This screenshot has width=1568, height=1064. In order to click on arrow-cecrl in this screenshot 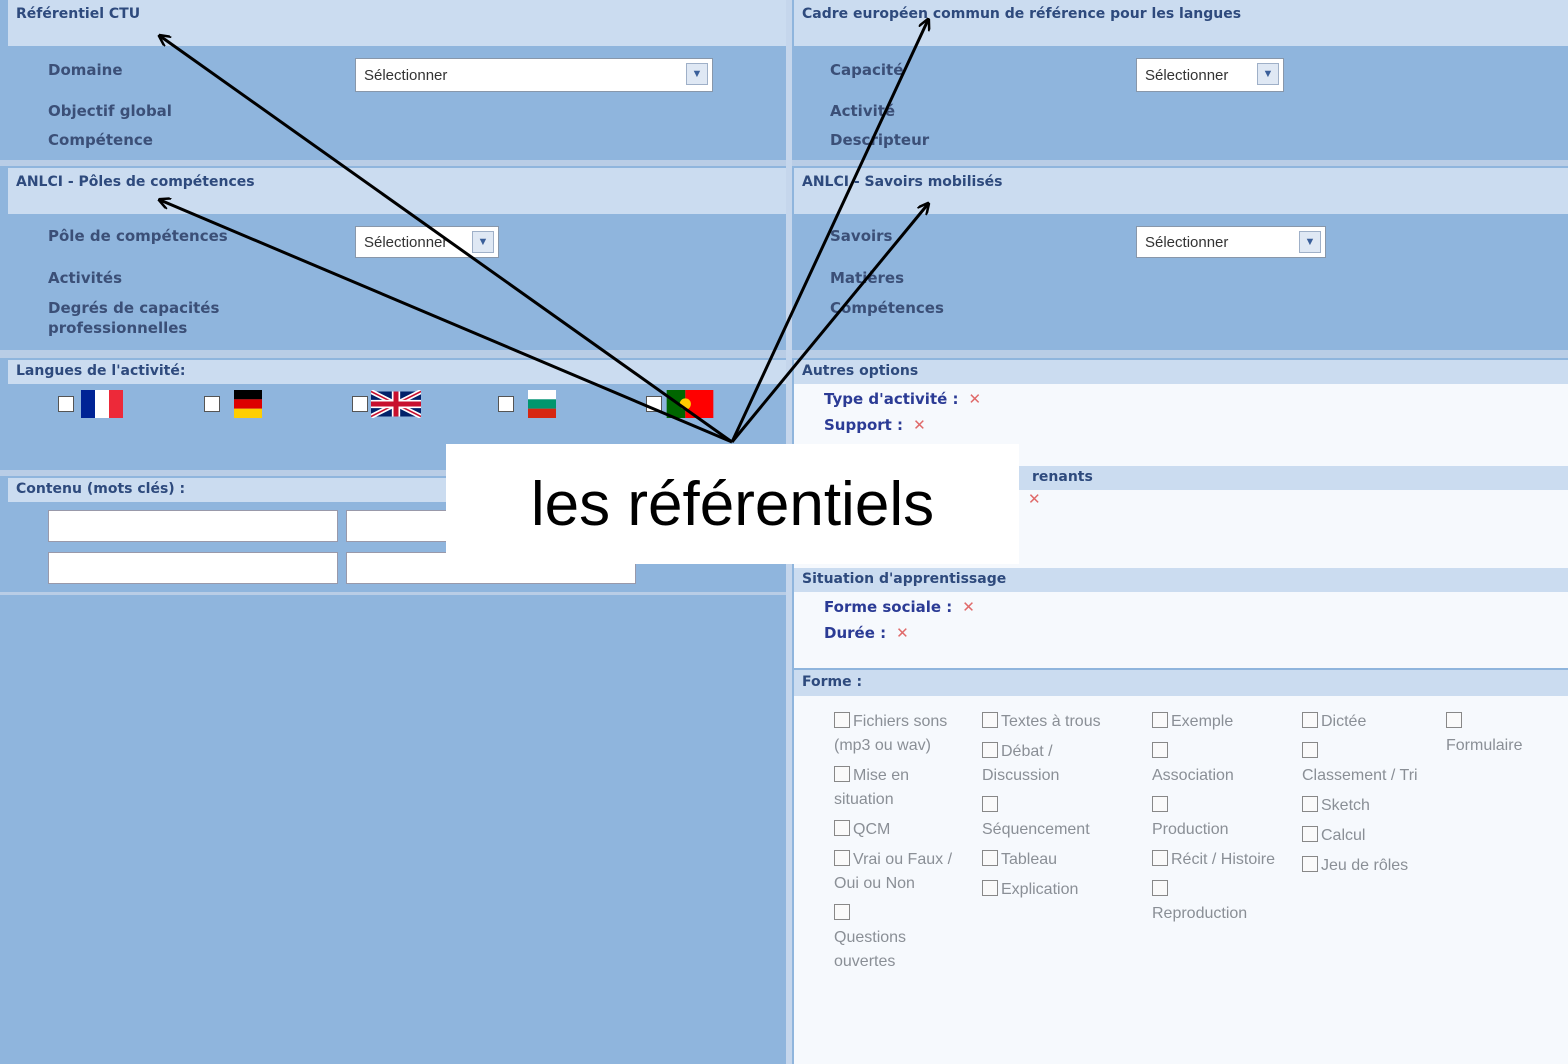, I will do `click(829, 231)`.